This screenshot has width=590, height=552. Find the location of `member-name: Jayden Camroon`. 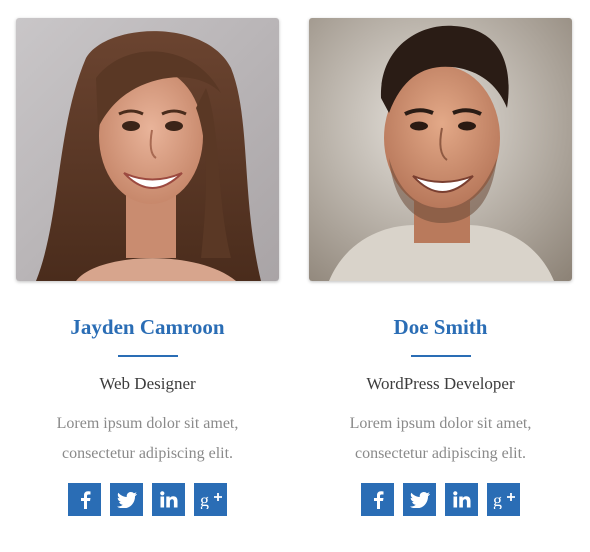

member-name: Jayden Camroon is located at coordinates (147, 327).